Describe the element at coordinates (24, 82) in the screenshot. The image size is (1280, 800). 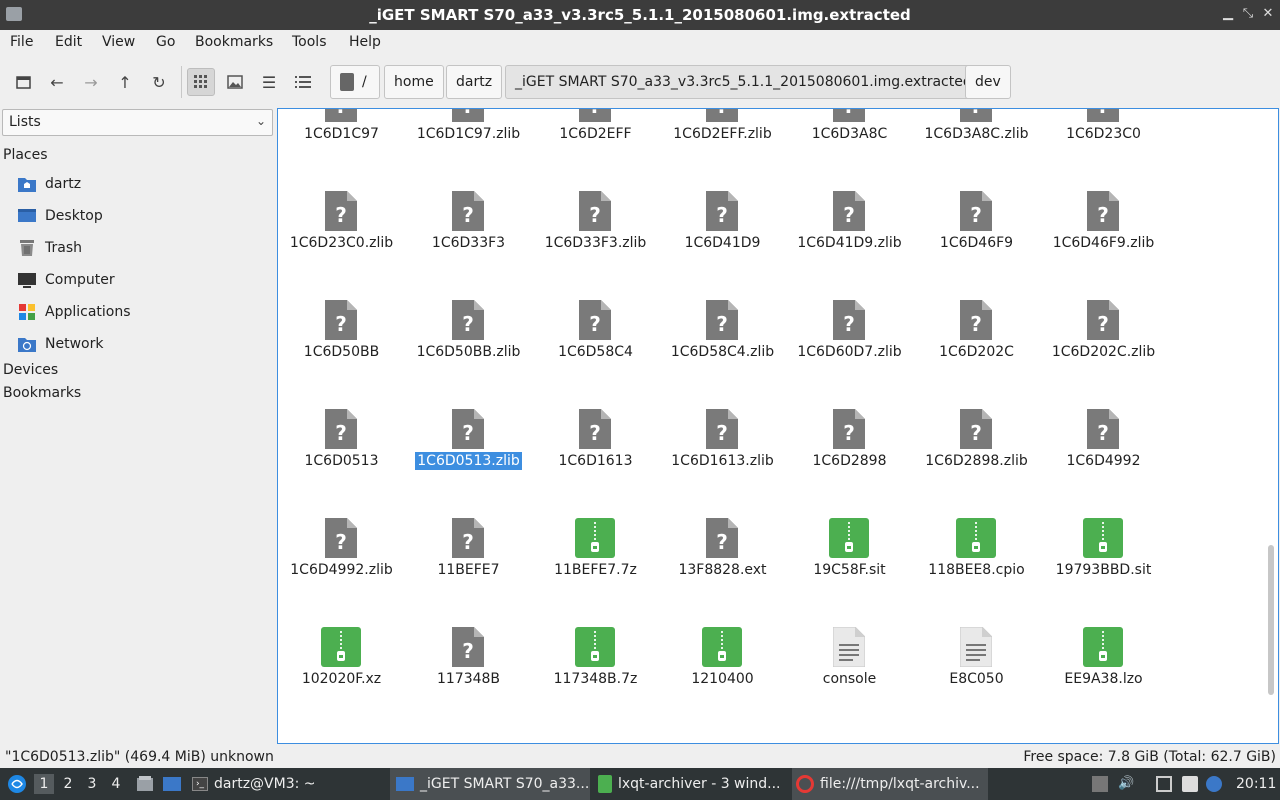
I see `new-tab-icon` at that location.